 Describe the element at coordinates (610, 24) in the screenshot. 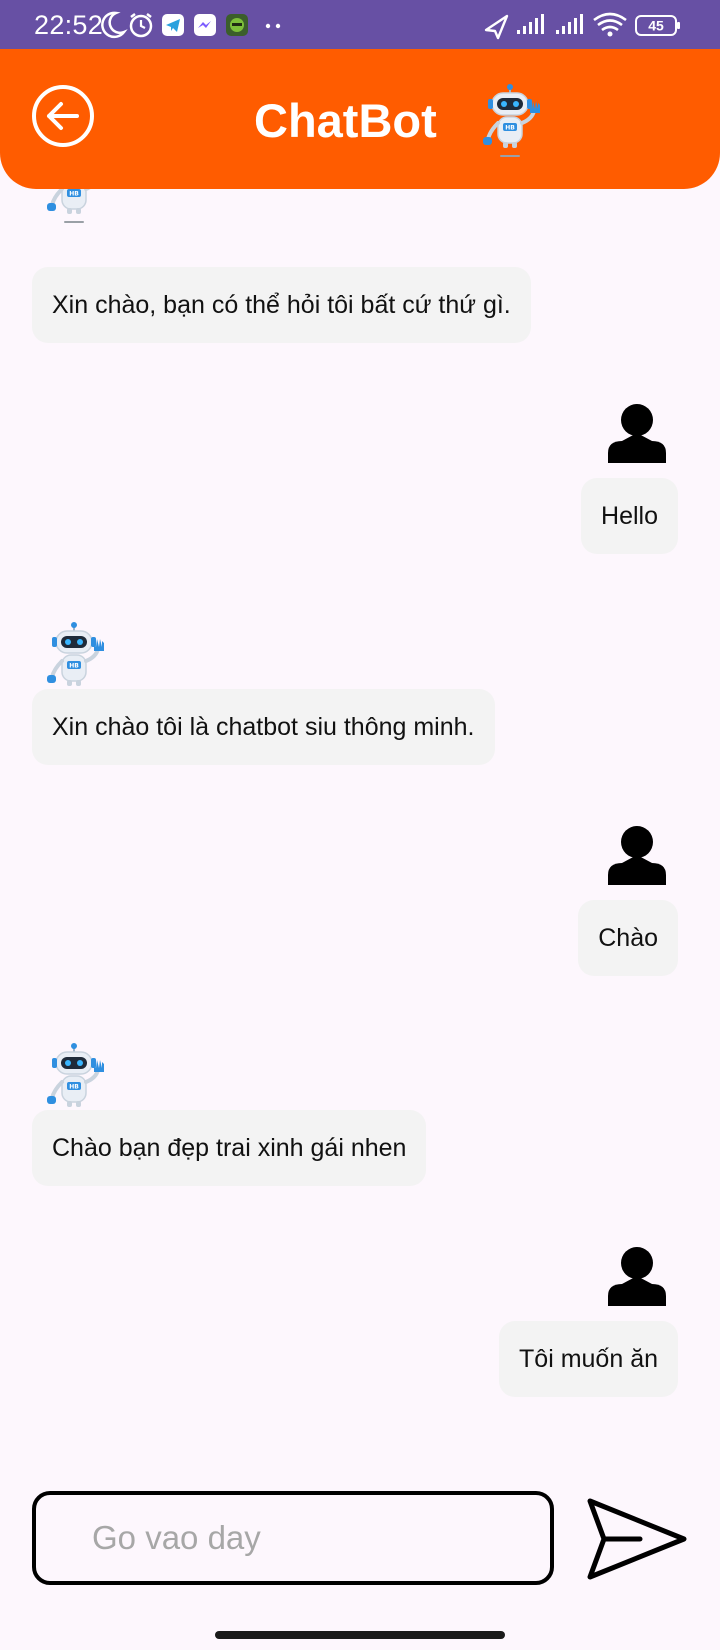

I see `wifi-icon` at that location.